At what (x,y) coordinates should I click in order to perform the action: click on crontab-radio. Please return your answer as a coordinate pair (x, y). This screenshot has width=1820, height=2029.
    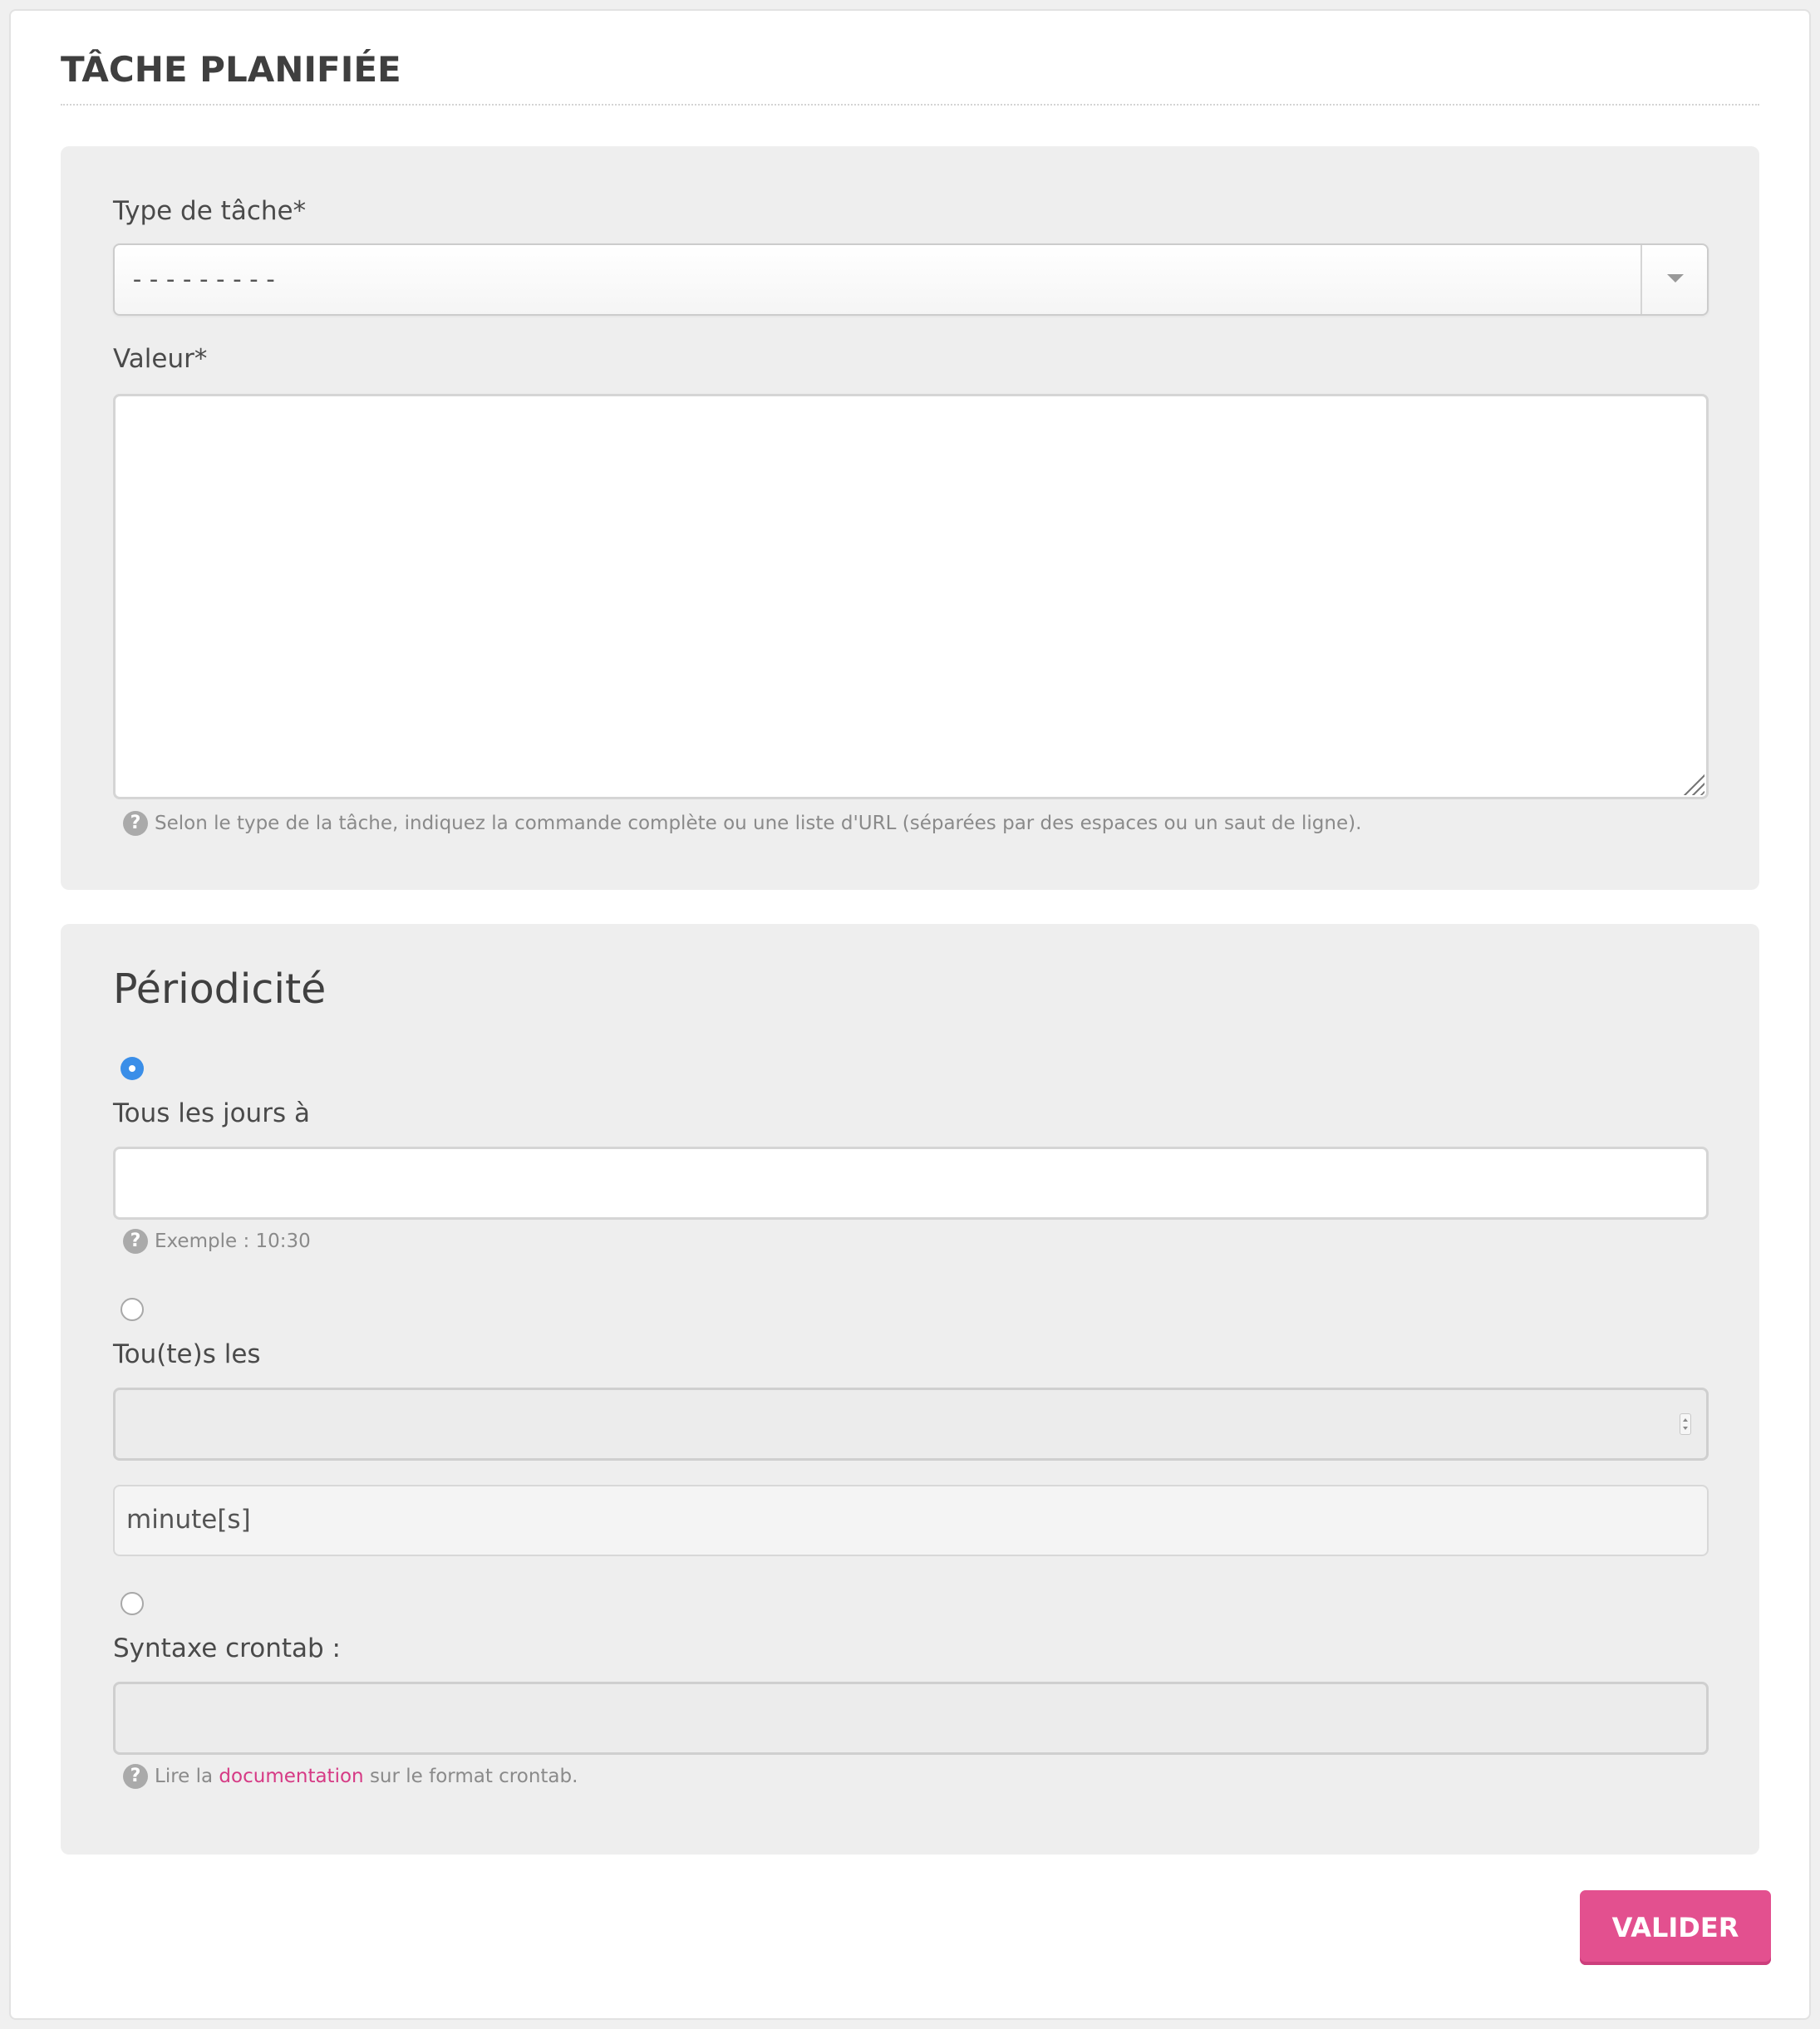
    Looking at the image, I should click on (132, 1603).